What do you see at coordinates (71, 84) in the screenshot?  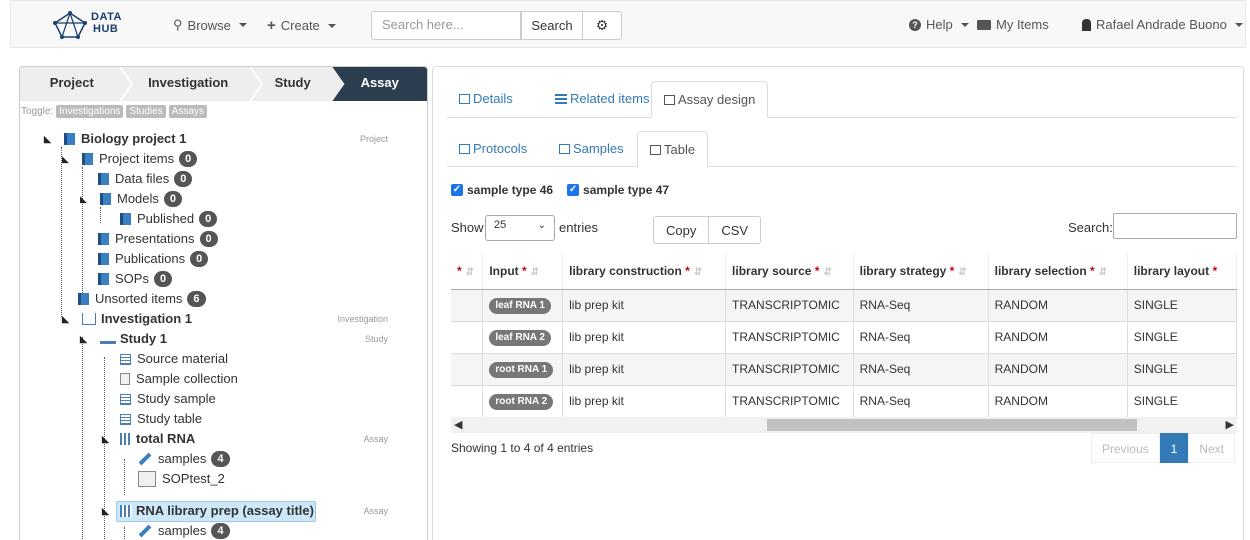 I see `crumb-project: Project` at bounding box center [71, 84].